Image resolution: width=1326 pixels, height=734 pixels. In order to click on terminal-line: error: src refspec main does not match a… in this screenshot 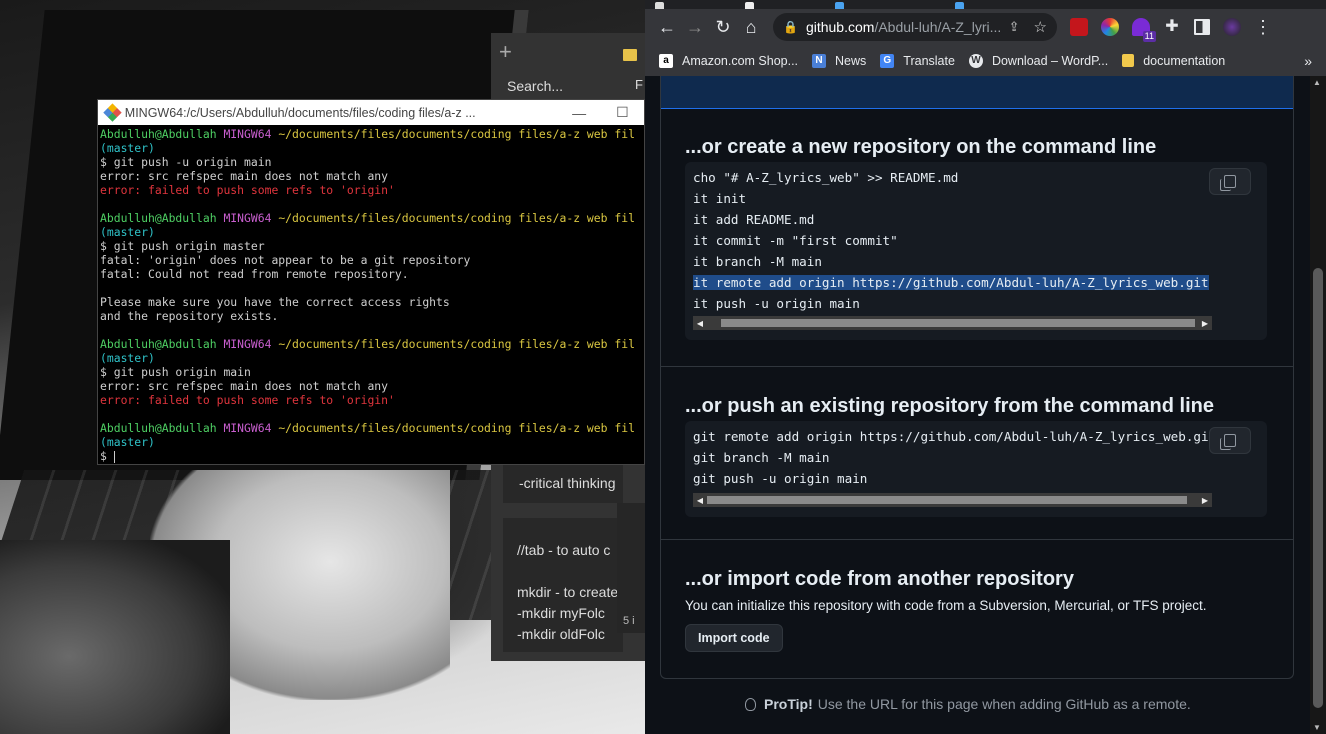, I will do `click(244, 386)`.